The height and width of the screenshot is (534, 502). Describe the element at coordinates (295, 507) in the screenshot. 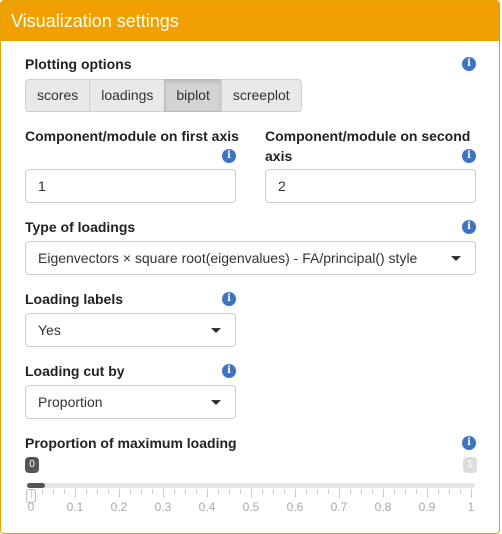

I see `slider-tick-label: 0.6` at that location.